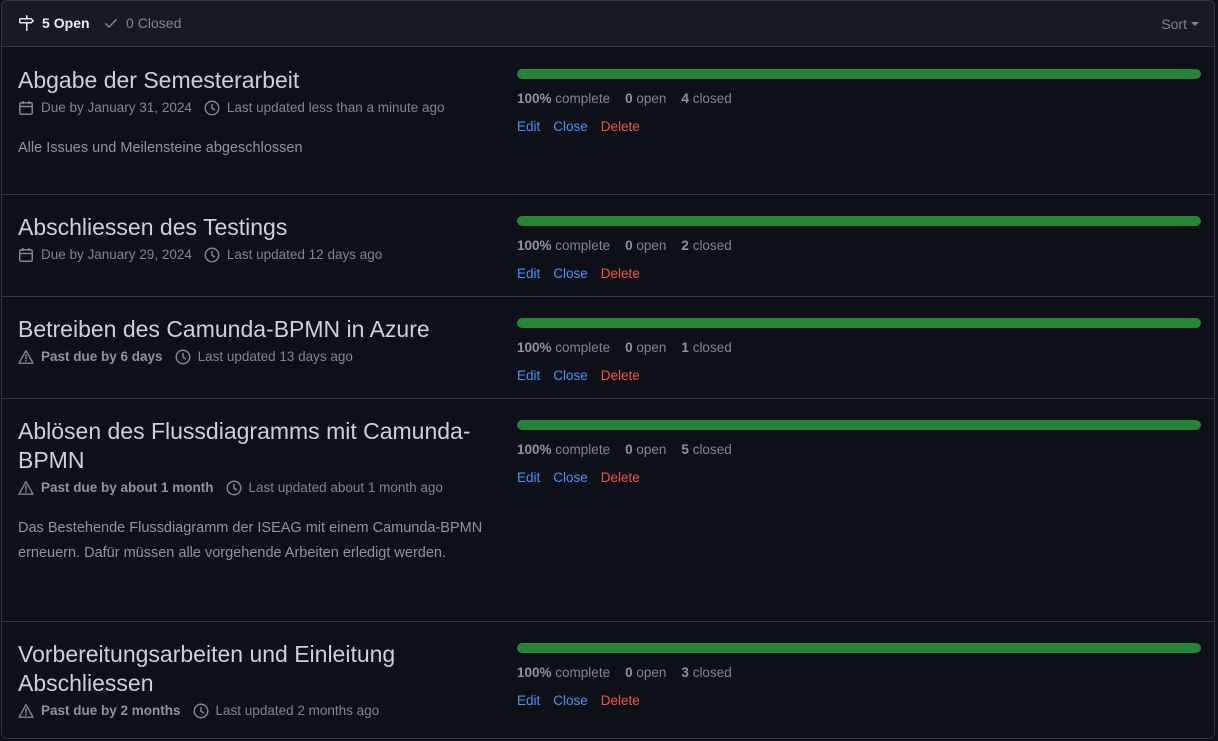 This screenshot has height=741, width=1218. I want to click on last-updated: Last updated about 1 month ago, so click(334, 488).